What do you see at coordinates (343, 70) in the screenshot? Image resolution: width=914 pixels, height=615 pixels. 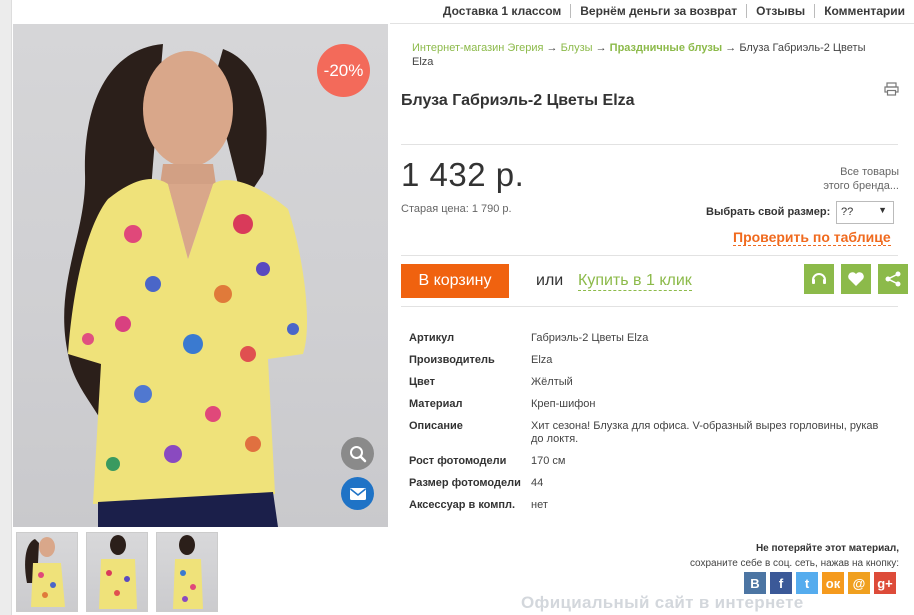 I see `discount-badge: -20%` at bounding box center [343, 70].